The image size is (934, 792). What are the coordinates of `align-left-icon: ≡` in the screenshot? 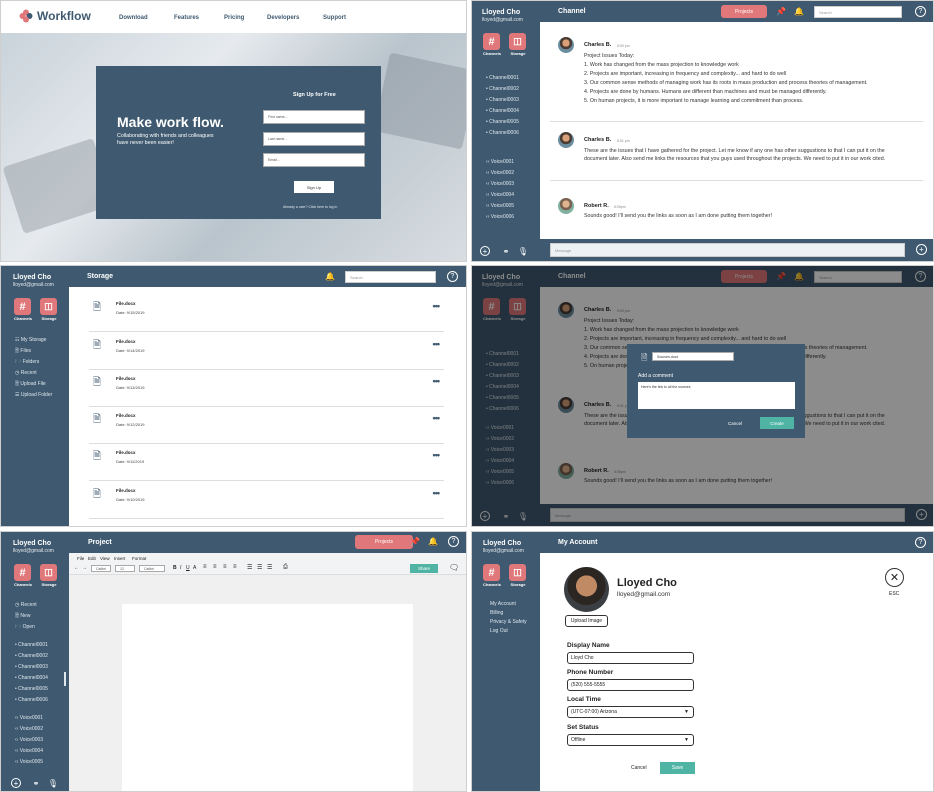 It's located at (205, 567).